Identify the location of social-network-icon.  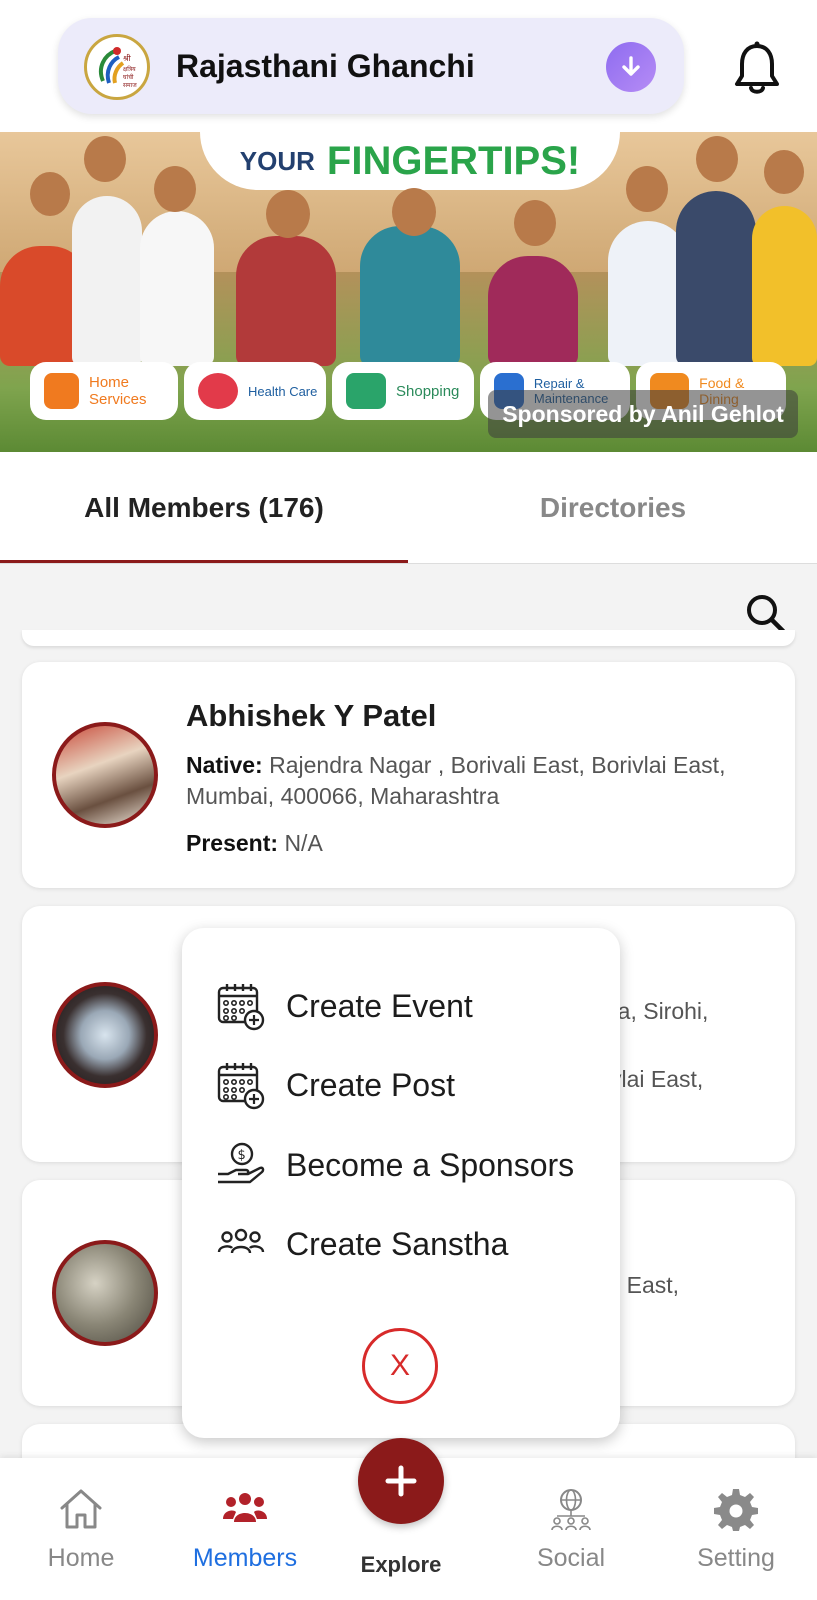
(571, 1510).